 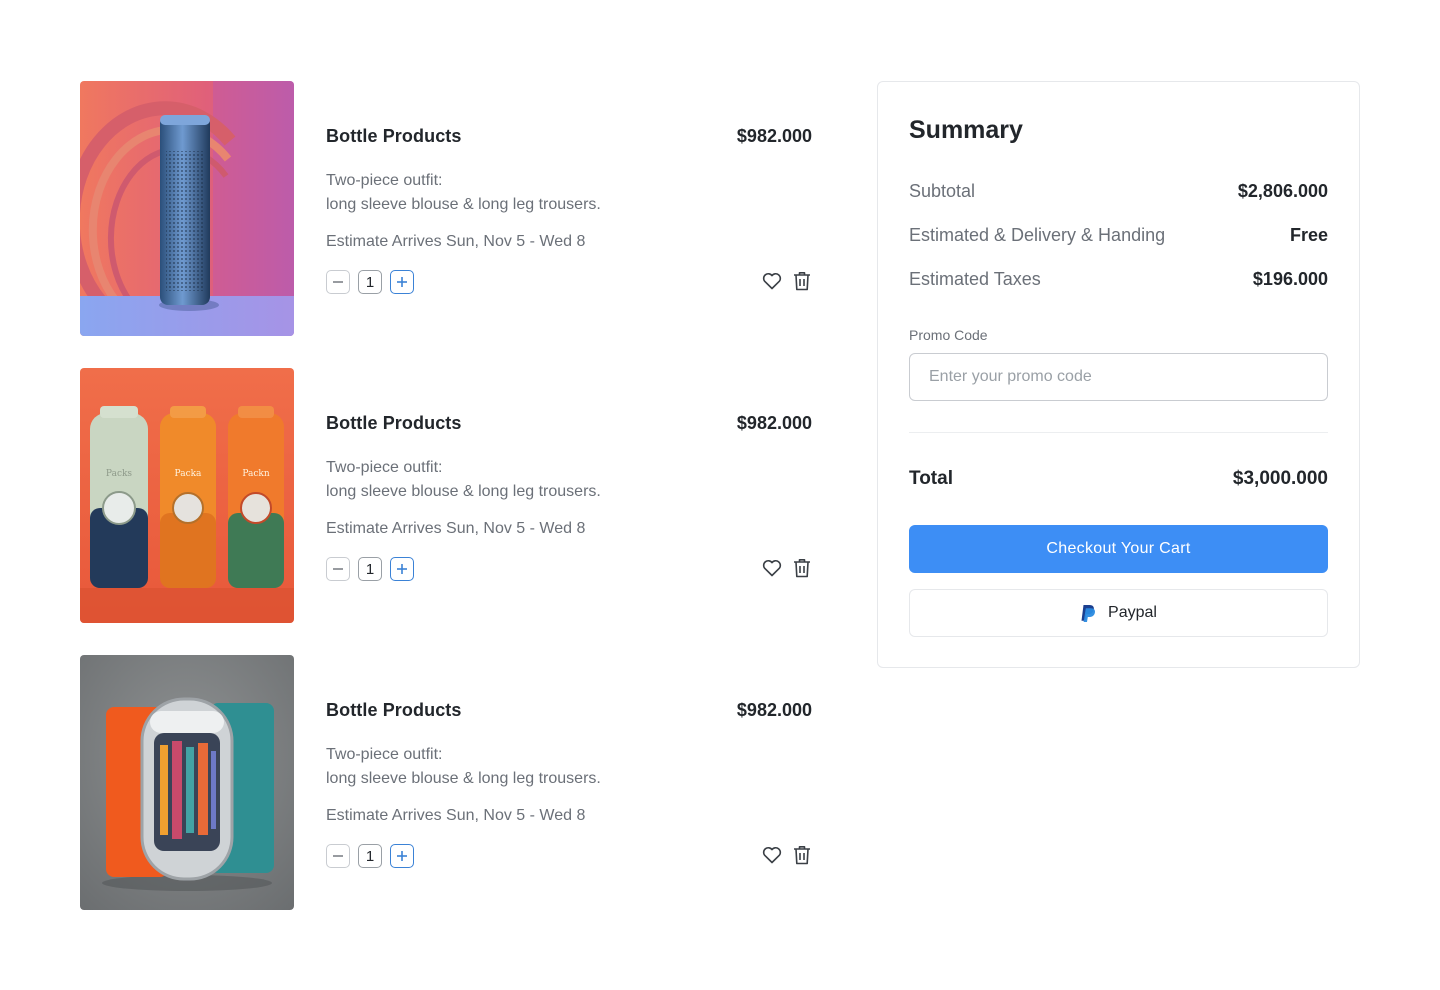 I want to click on summary-title: Summary, so click(x=966, y=130).